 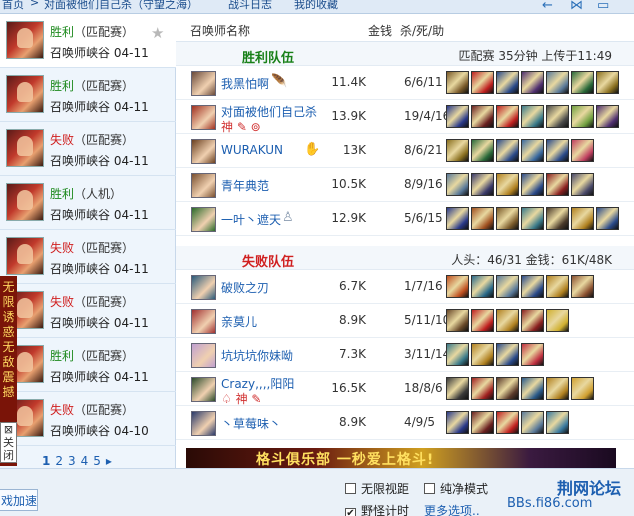 What do you see at coordinates (252, 150) in the screenshot?
I see `summoner-name-link: WURAKUN` at bounding box center [252, 150].